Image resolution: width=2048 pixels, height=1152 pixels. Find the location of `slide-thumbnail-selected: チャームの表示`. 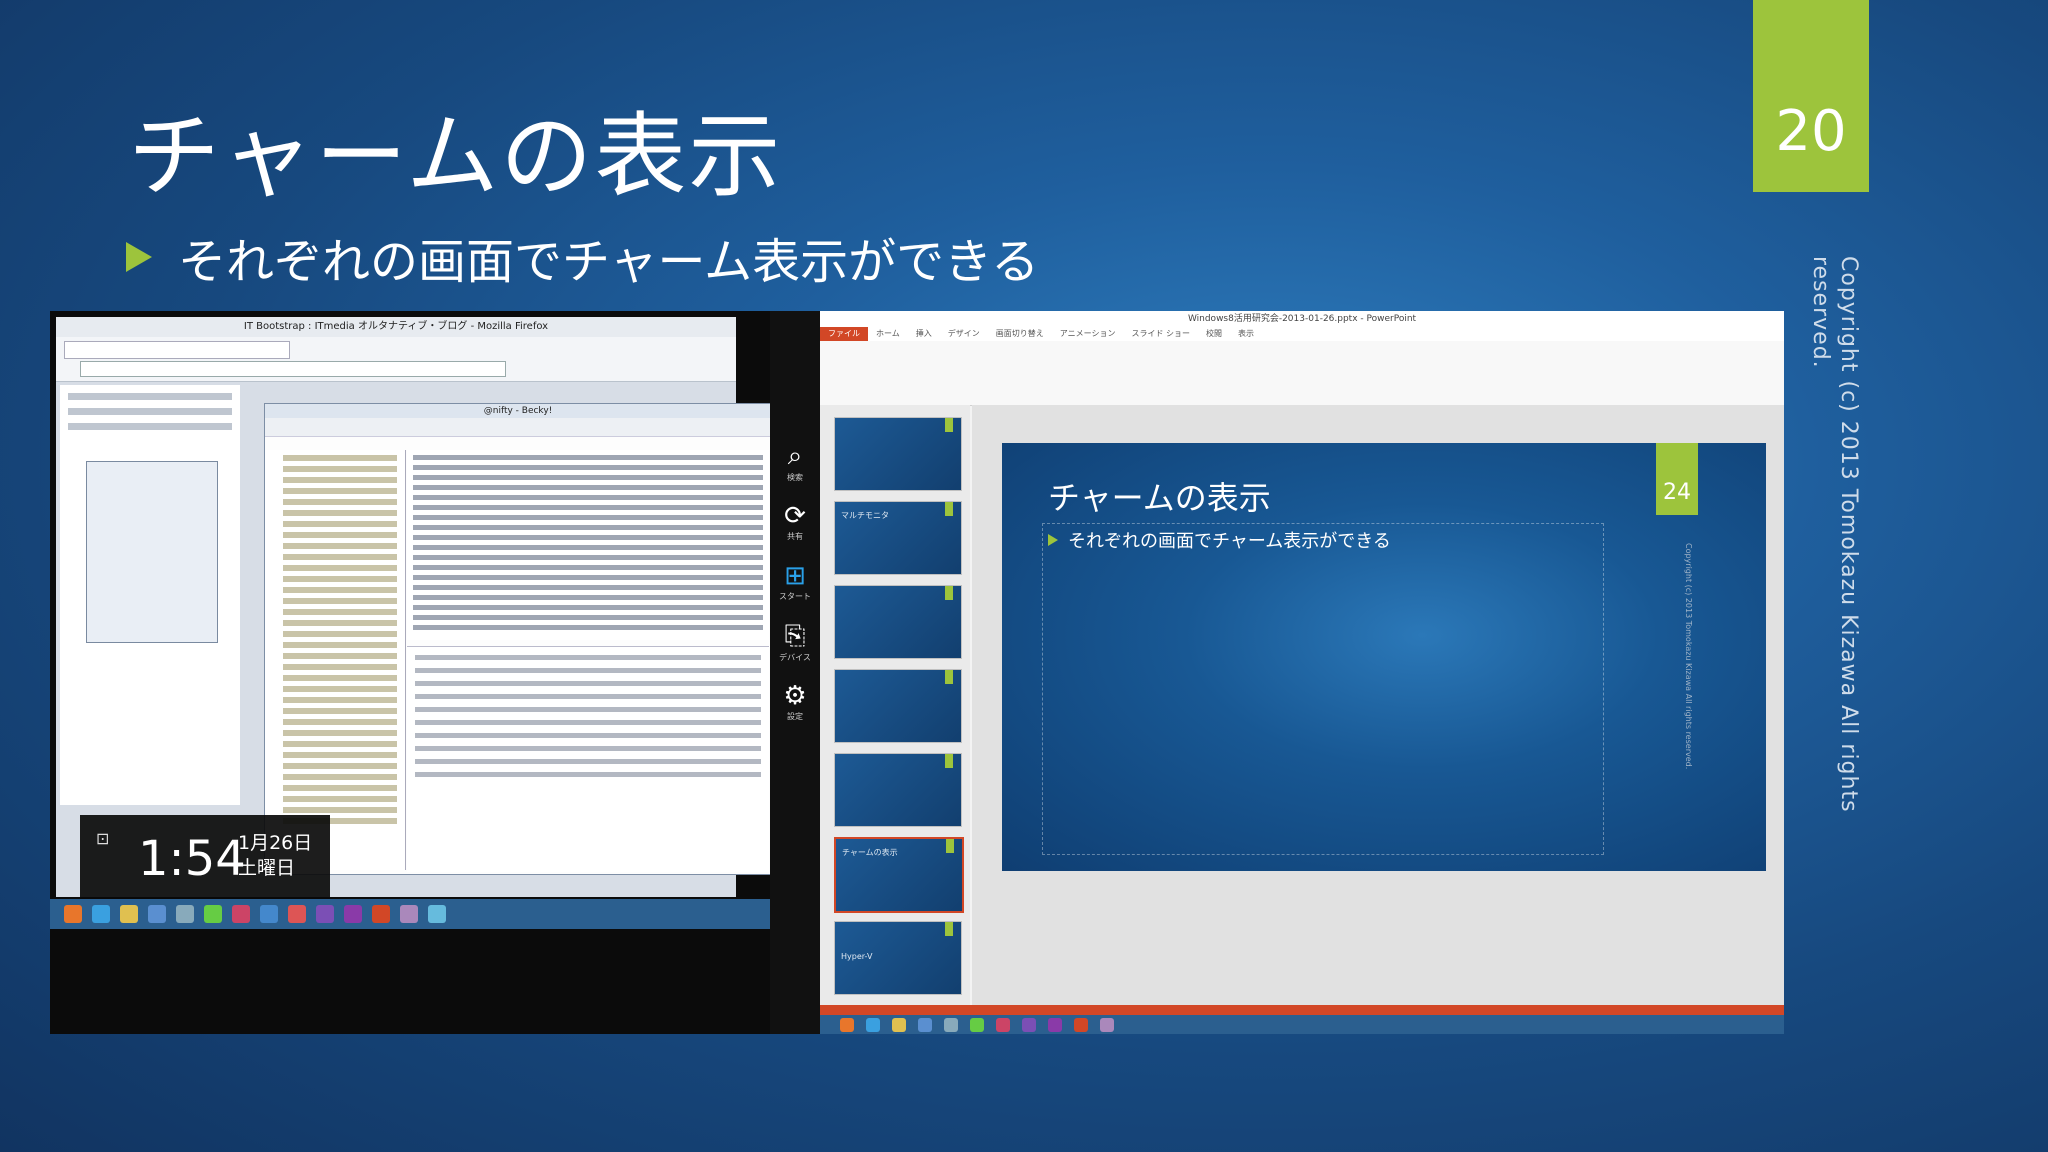

slide-thumbnail-selected: チャームの表示 is located at coordinates (899, 875).